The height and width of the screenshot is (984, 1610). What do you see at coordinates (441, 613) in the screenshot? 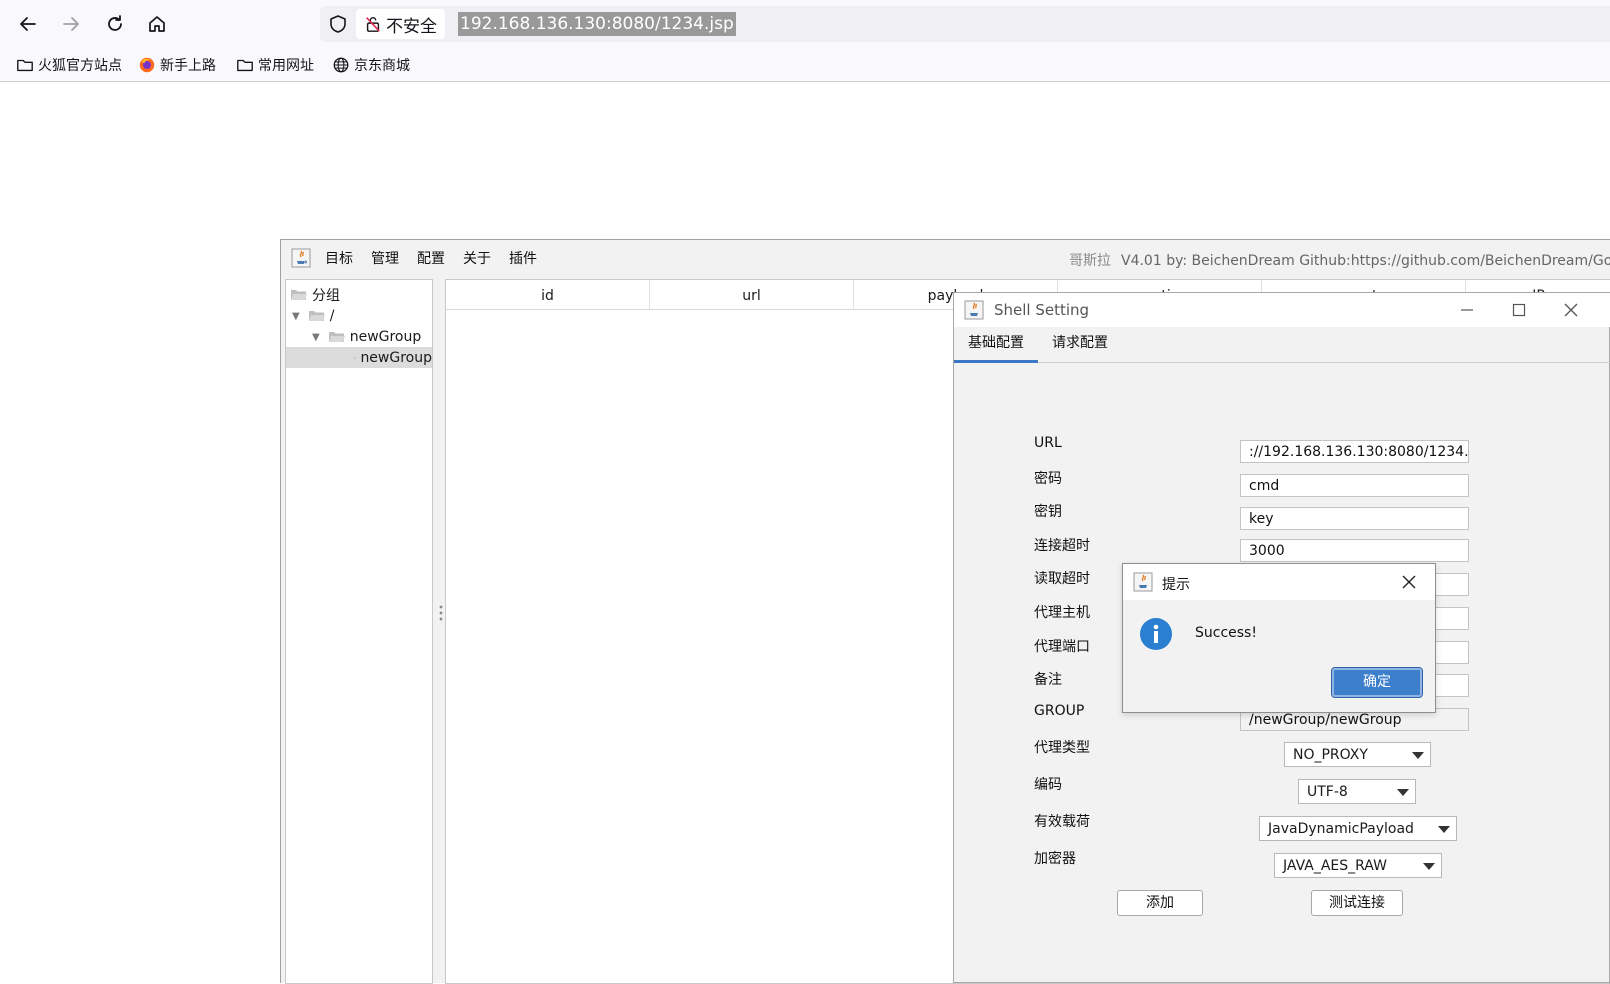
I see `splitter-grip-icon` at bounding box center [441, 613].